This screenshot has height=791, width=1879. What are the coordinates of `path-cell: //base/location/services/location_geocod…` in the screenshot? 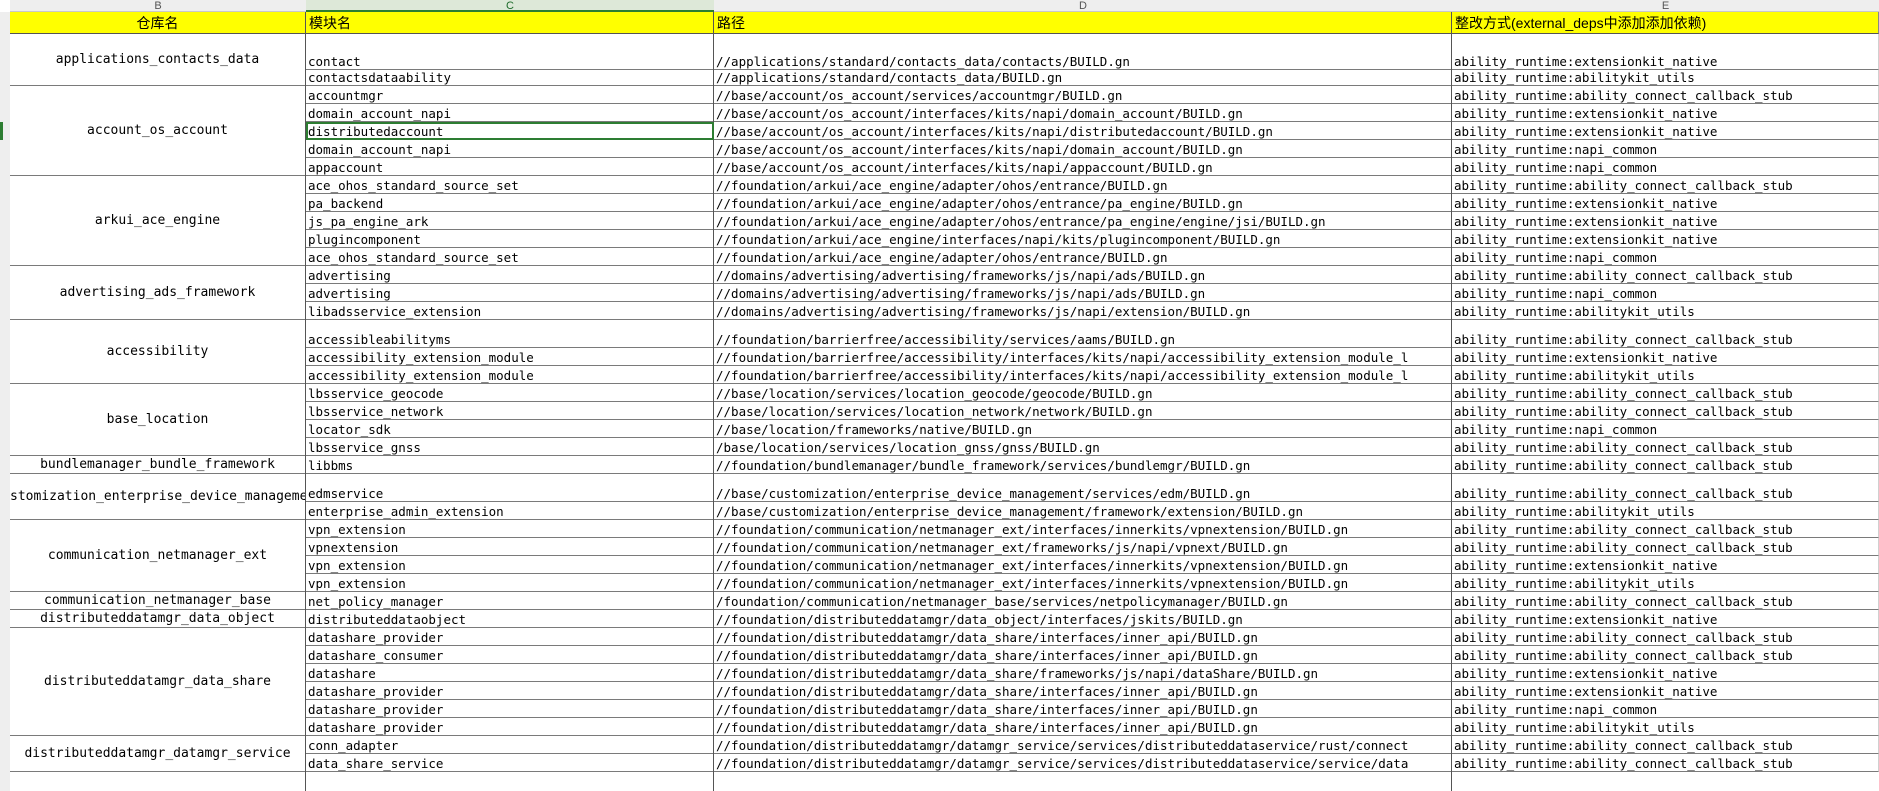 It's located at (1083, 393).